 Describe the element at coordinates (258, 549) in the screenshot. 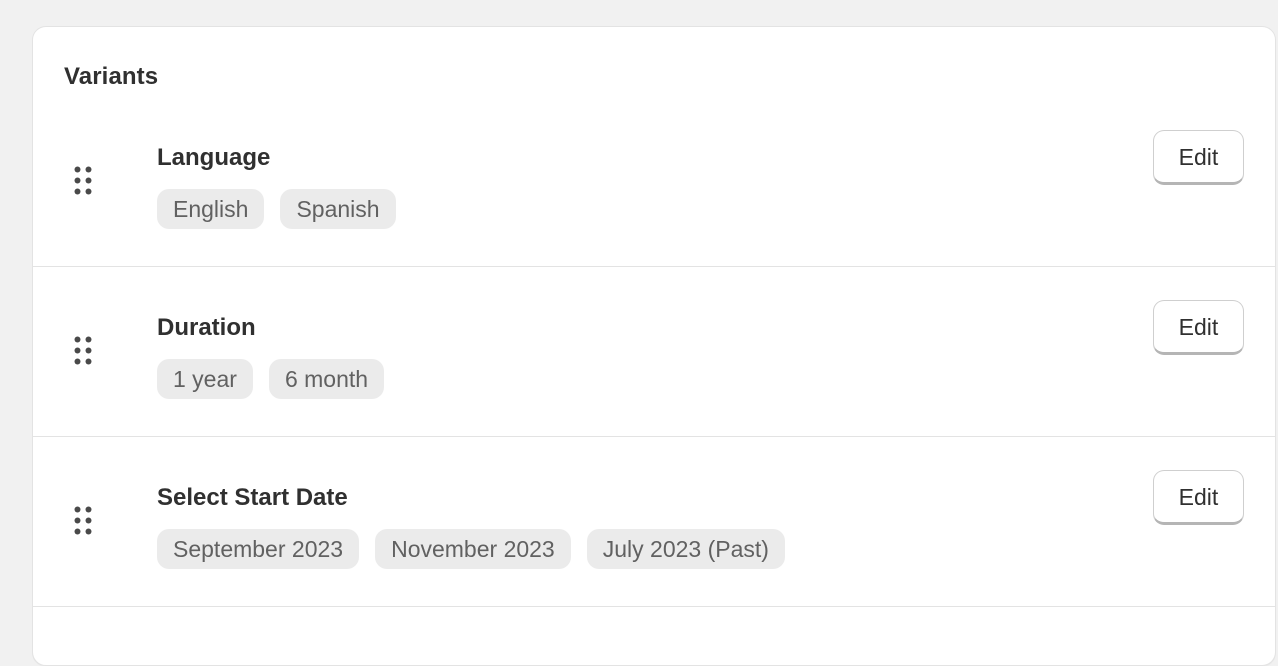

I see `option-value-chip: September 2023` at that location.